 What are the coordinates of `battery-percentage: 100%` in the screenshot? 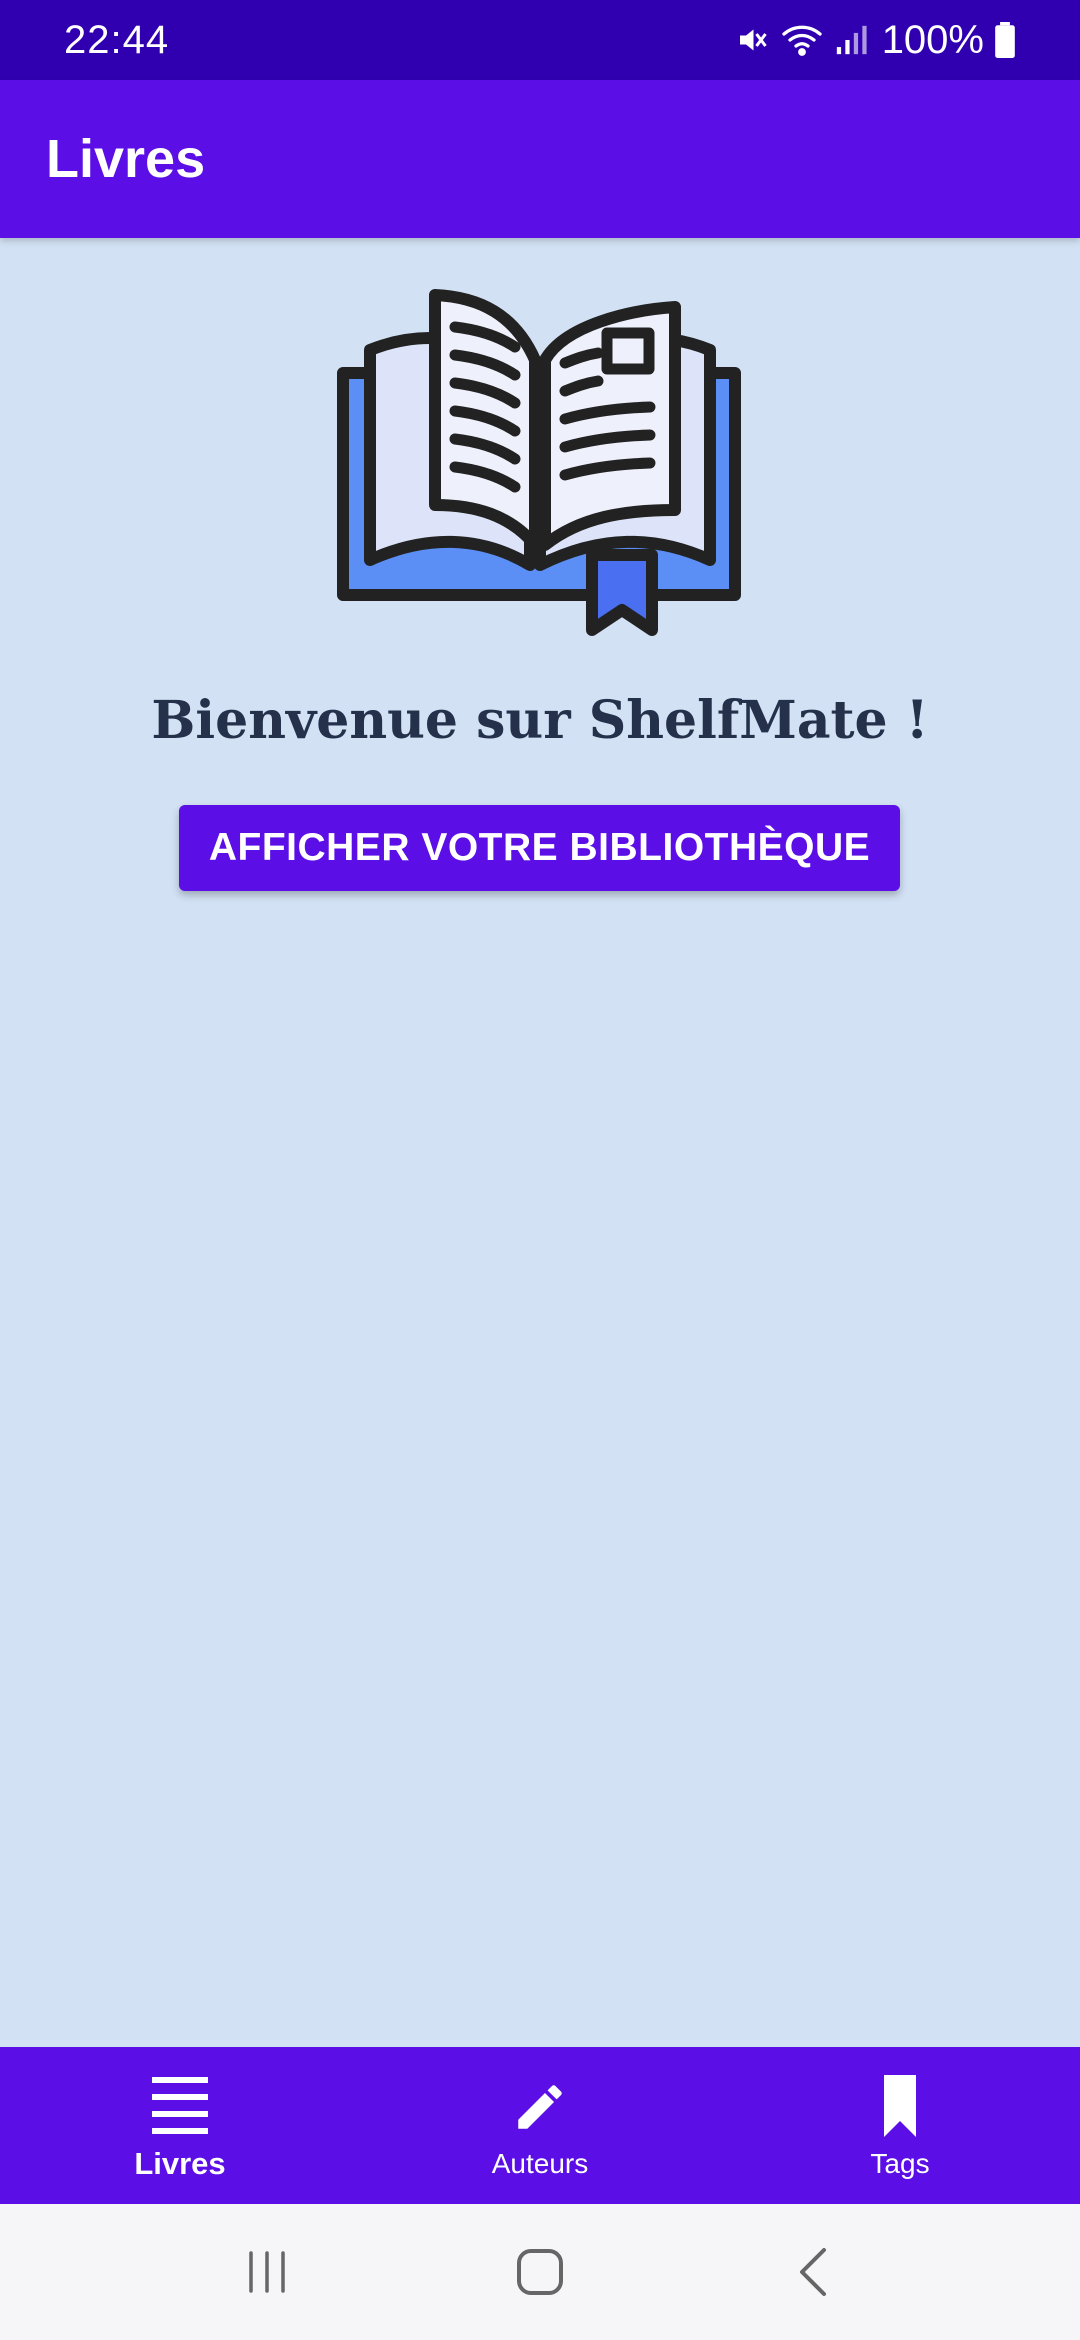 It's located at (932, 39).